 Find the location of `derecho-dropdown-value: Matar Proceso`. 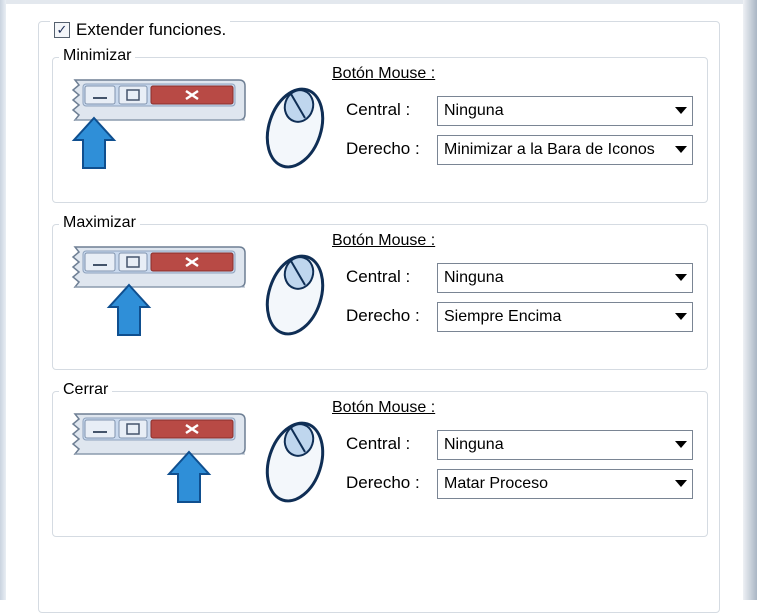

derecho-dropdown-value: Matar Proceso is located at coordinates (496, 483).